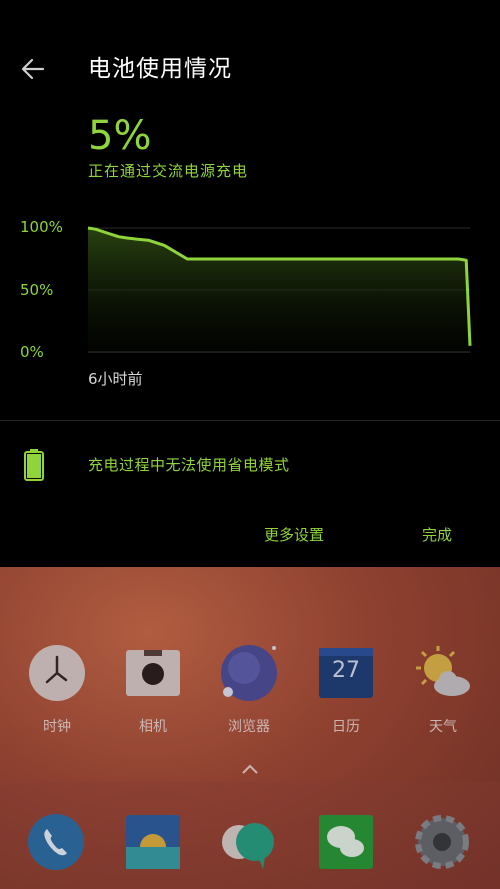 This screenshot has width=500, height=889. Describe the element at coordinates (250, 420) in the screenshot. I see `divider` at that location.